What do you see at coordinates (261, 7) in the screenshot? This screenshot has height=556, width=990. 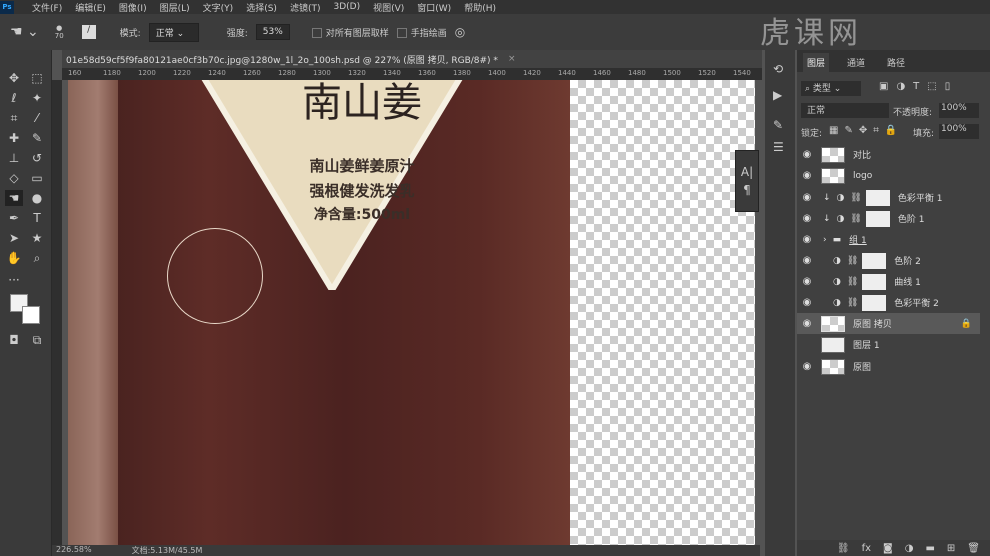 I see `menu-select: 选择(S)` at bounding box center [261, 7].